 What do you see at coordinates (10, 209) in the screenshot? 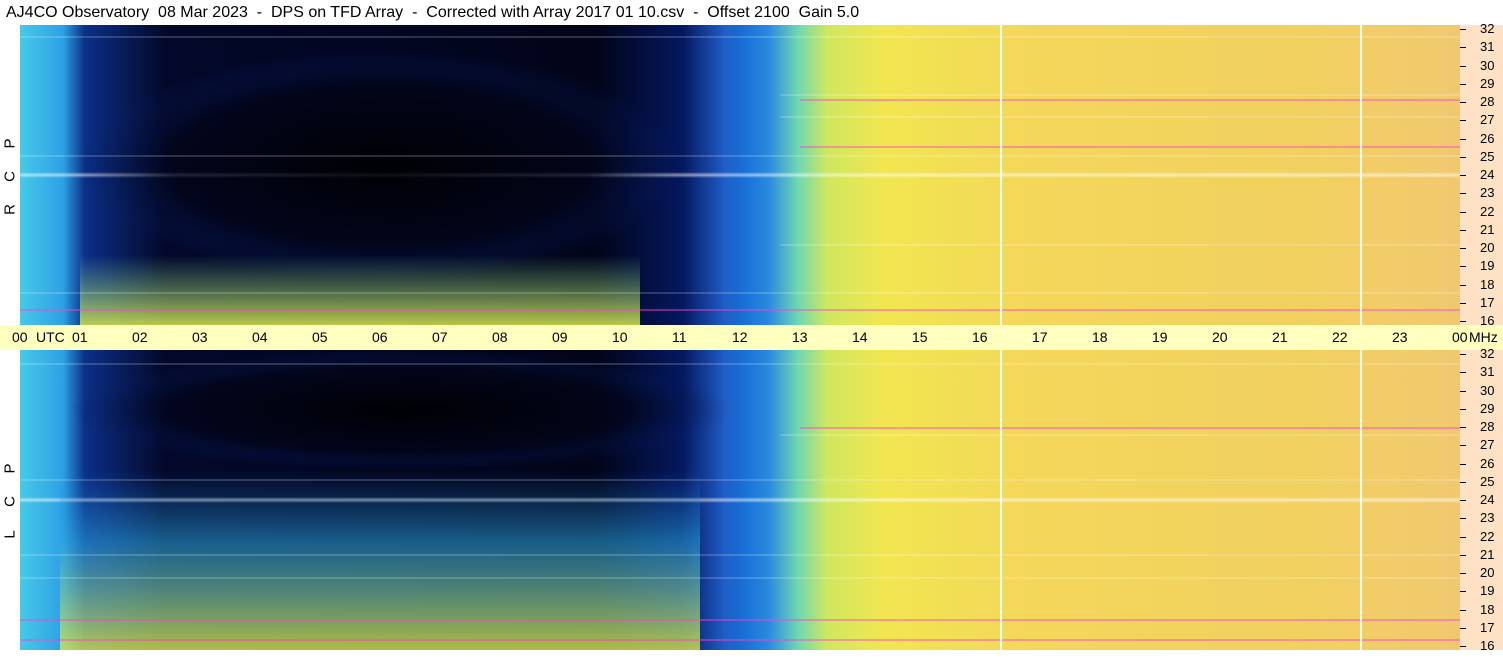
I see `polarization-letter: R` at bounding box center [10, 209].